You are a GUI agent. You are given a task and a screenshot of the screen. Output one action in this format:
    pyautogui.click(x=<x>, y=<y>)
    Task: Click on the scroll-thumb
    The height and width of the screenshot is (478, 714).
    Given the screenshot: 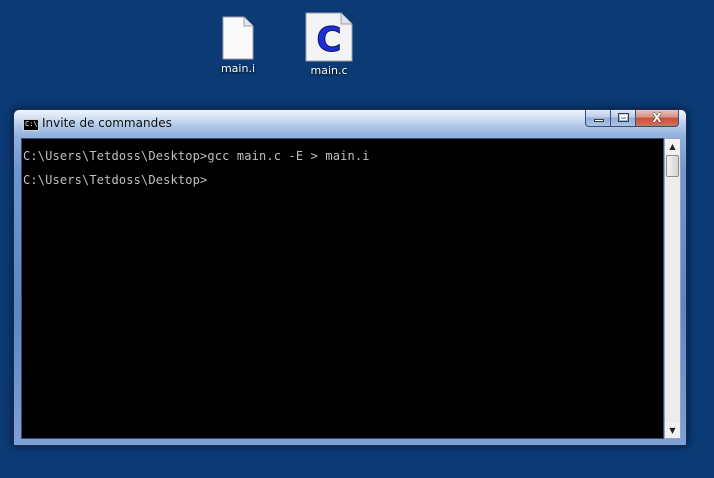 What is the action you would take?
    pyautogui.click(x=672, y=166)
    